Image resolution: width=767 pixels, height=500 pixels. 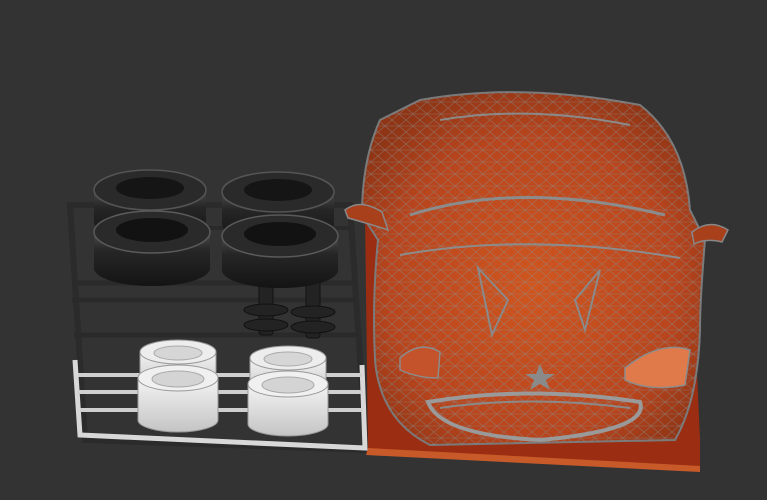 I want to click on rim-front-right, so click(x=288, y=403).